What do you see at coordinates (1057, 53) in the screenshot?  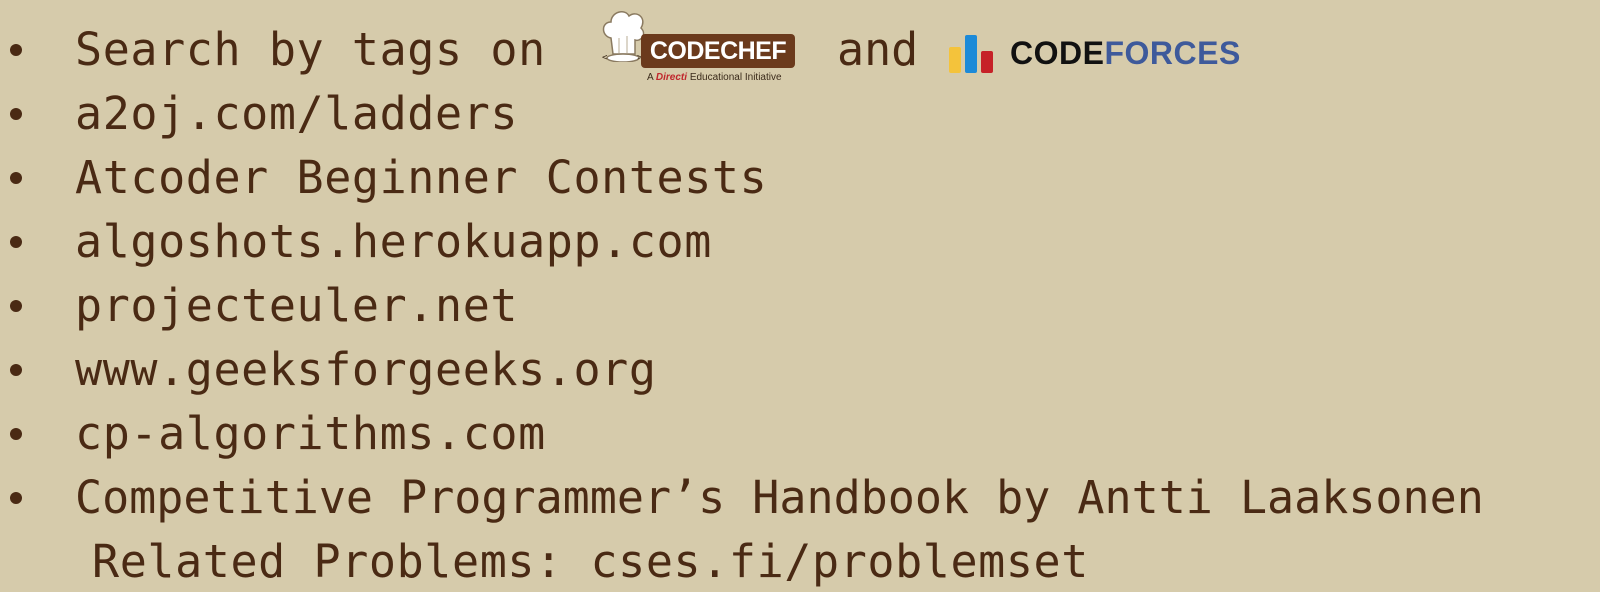 I see `codeforces-code: CODE` at bounding box center [1057, 53].